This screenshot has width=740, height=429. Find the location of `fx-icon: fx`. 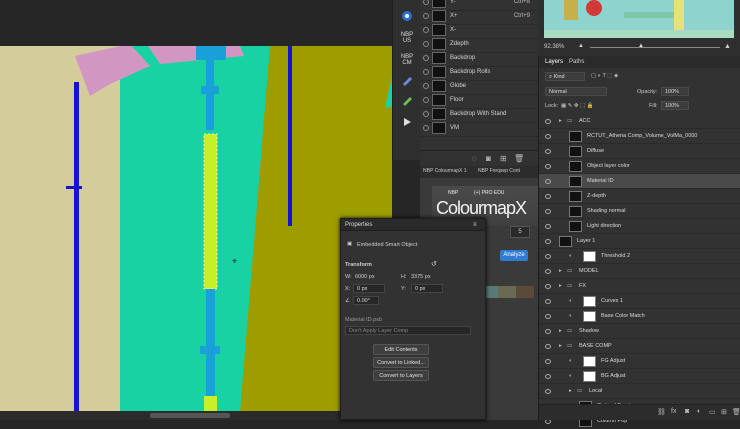

fx-icon: fx is located at coordinates (673, 411).